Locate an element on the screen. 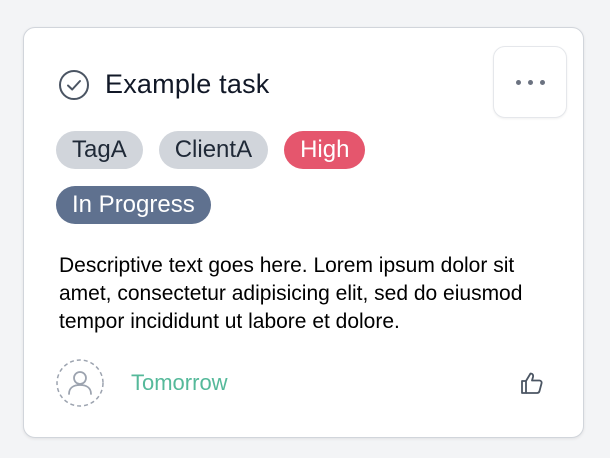 This screenshot has height=458, width=610. status-row: In Progress is located at coordinates (133, 205).